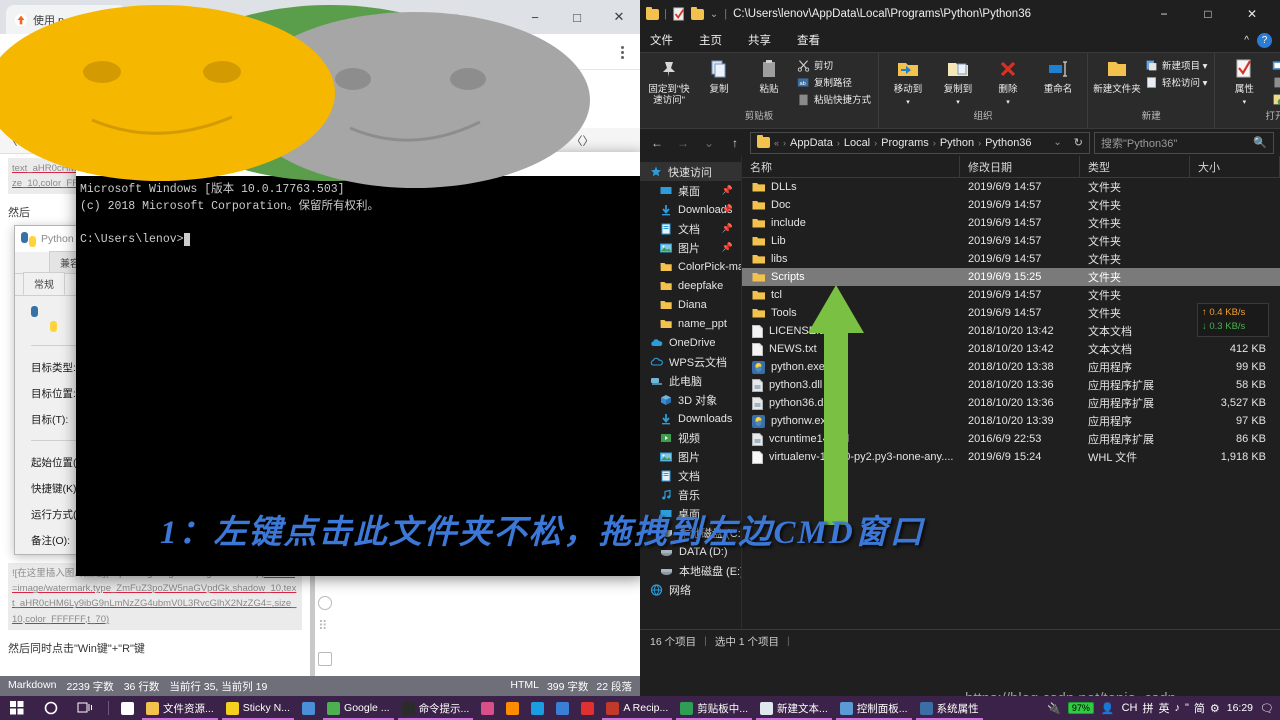 This screenshot has height=720, width=1280. Describe the element at coordinates (51, 708) in the screenshot. I see `cortana-button` at that location.